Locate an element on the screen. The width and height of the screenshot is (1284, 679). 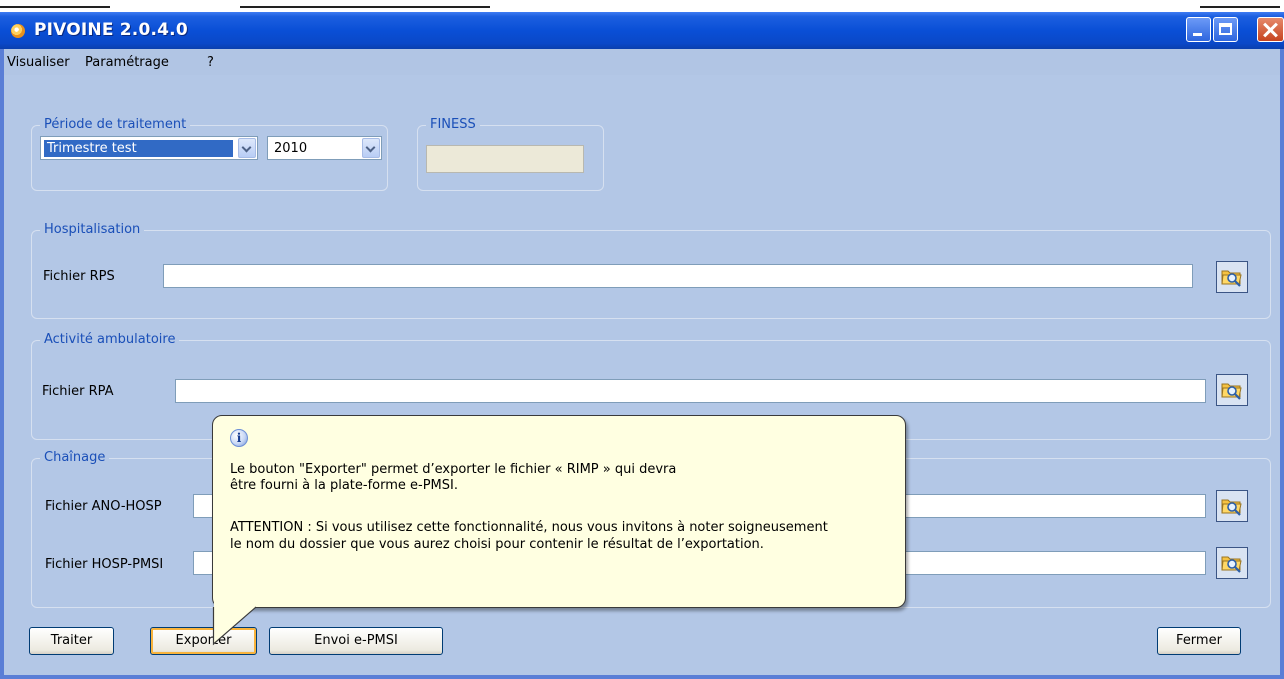
tooltip-line-2: être fourni à la plate-forme e-PMSI. is located at coordinates (344, 485).